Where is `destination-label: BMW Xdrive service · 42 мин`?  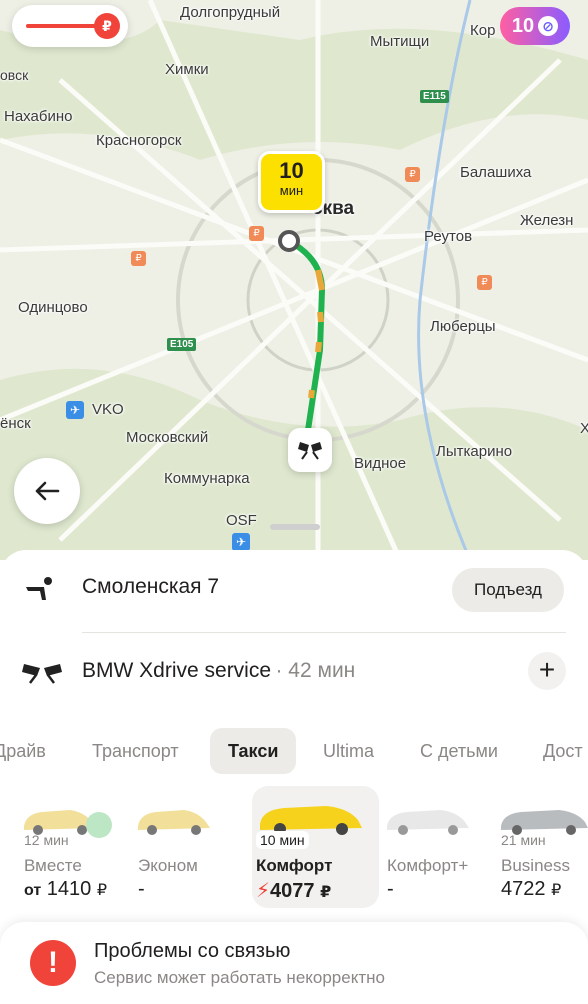 destination-label: BMW Xdrive service · 42 мин is located at coordinates (218, 671).